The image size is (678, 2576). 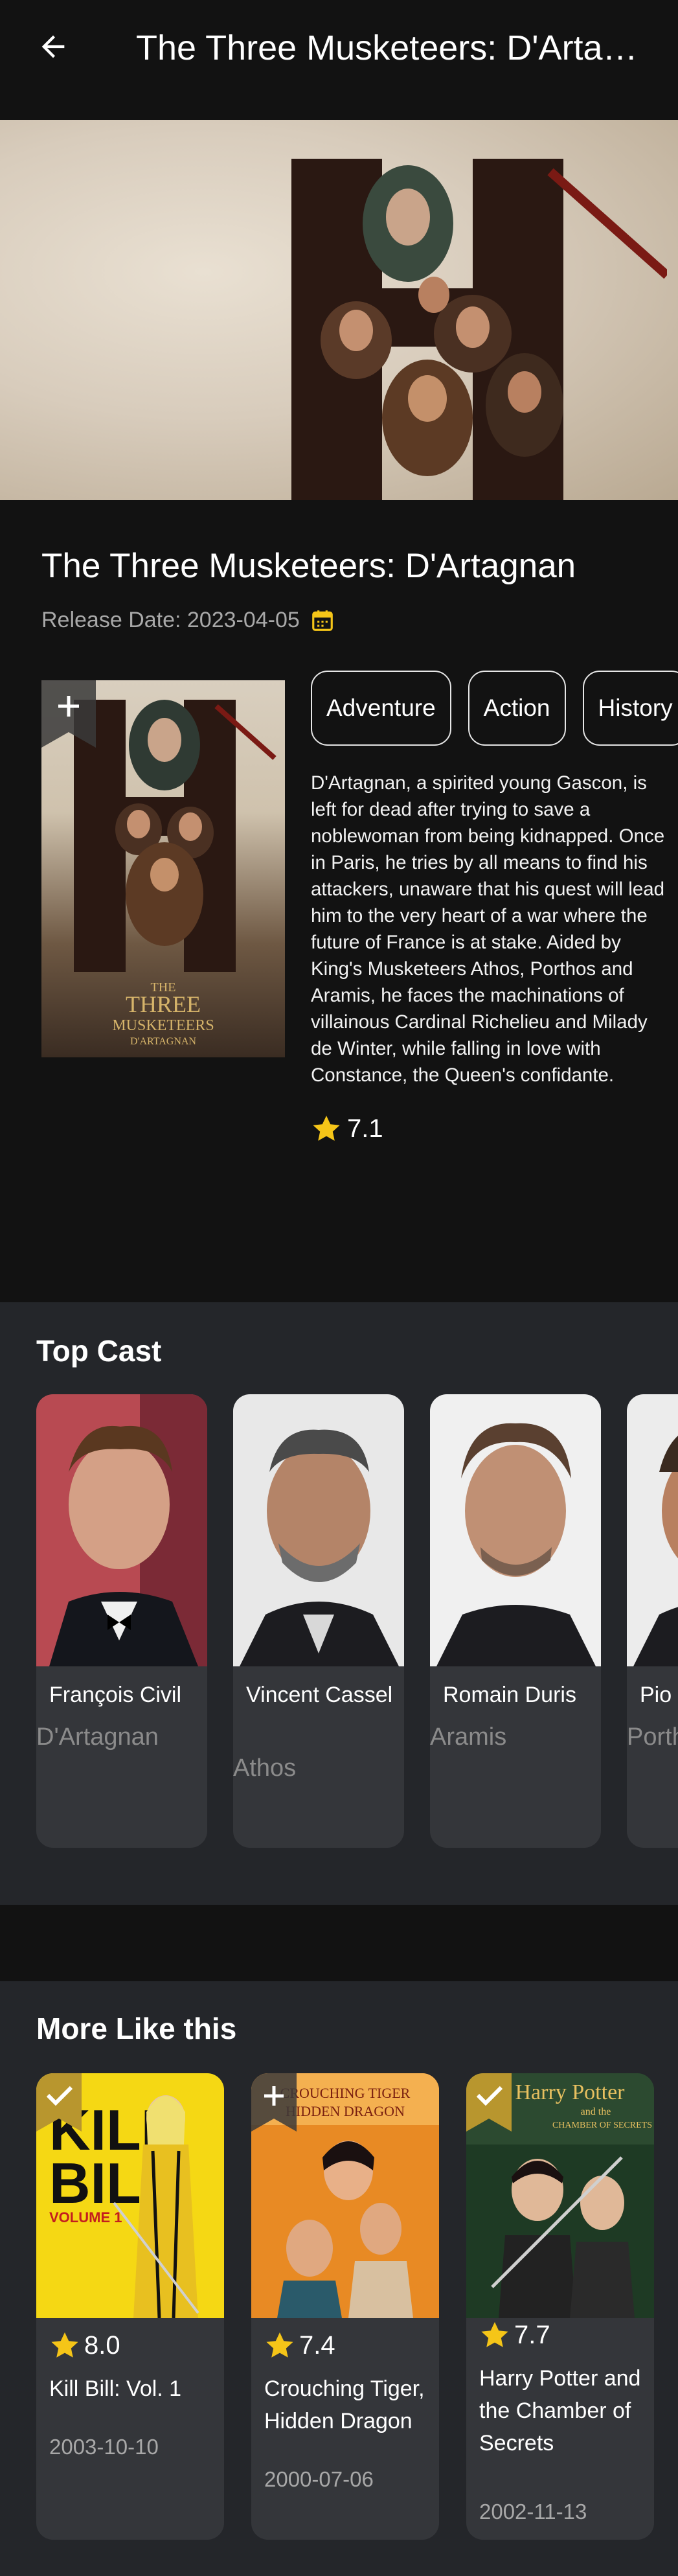 What do you see at coordinates (309, 566) in the screenshot?
I see `movie-title: The Three Musketeers: D'Artagnan` at bounding box center [309, 566].